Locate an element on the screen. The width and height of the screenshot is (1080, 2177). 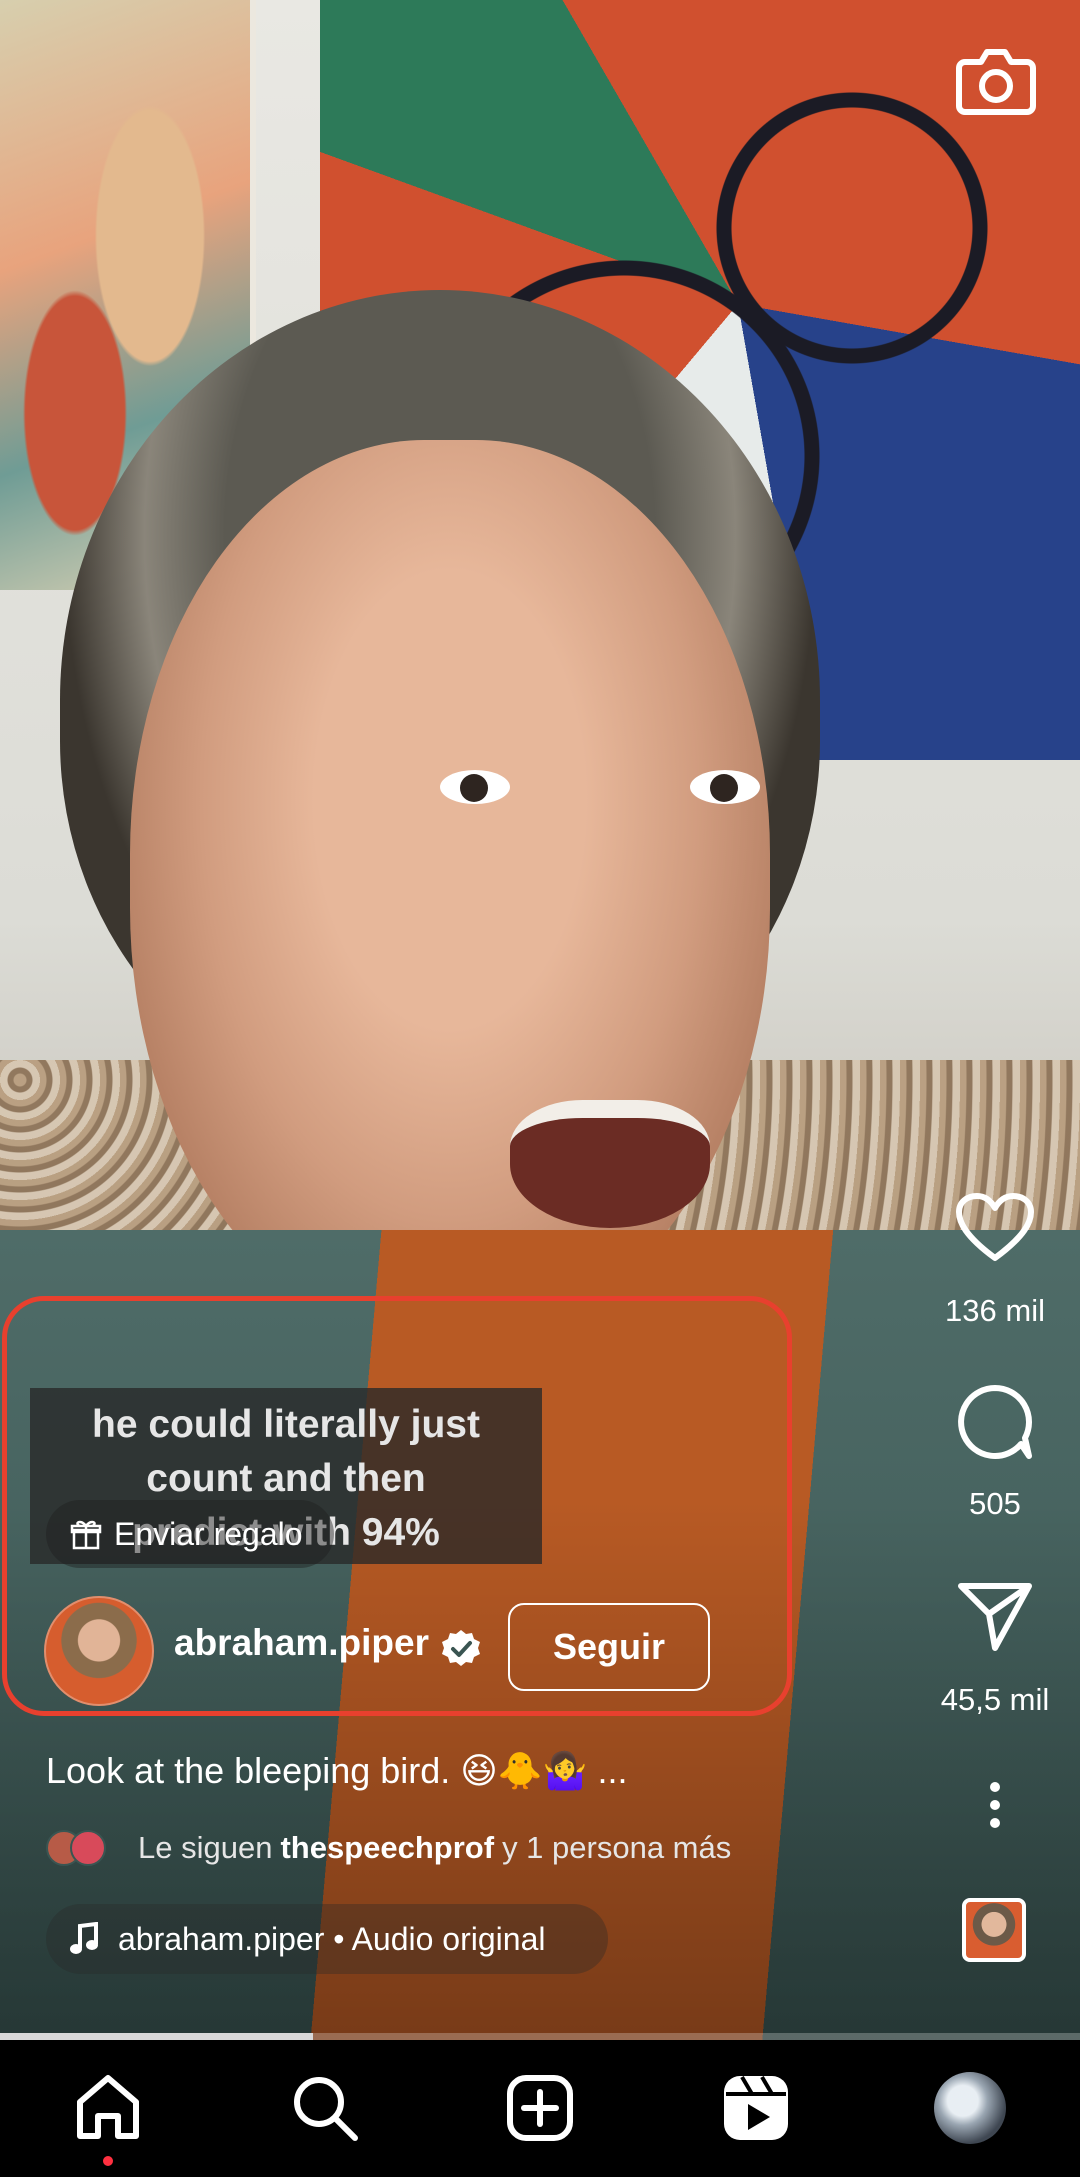
notification-dot is located at coordinates (108, 2161).